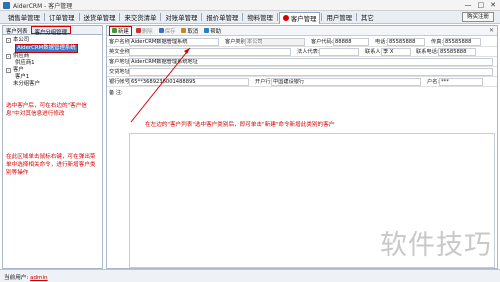 The image size is (500, 282). I want to click on category-field: 本公司, so click(275, 41).